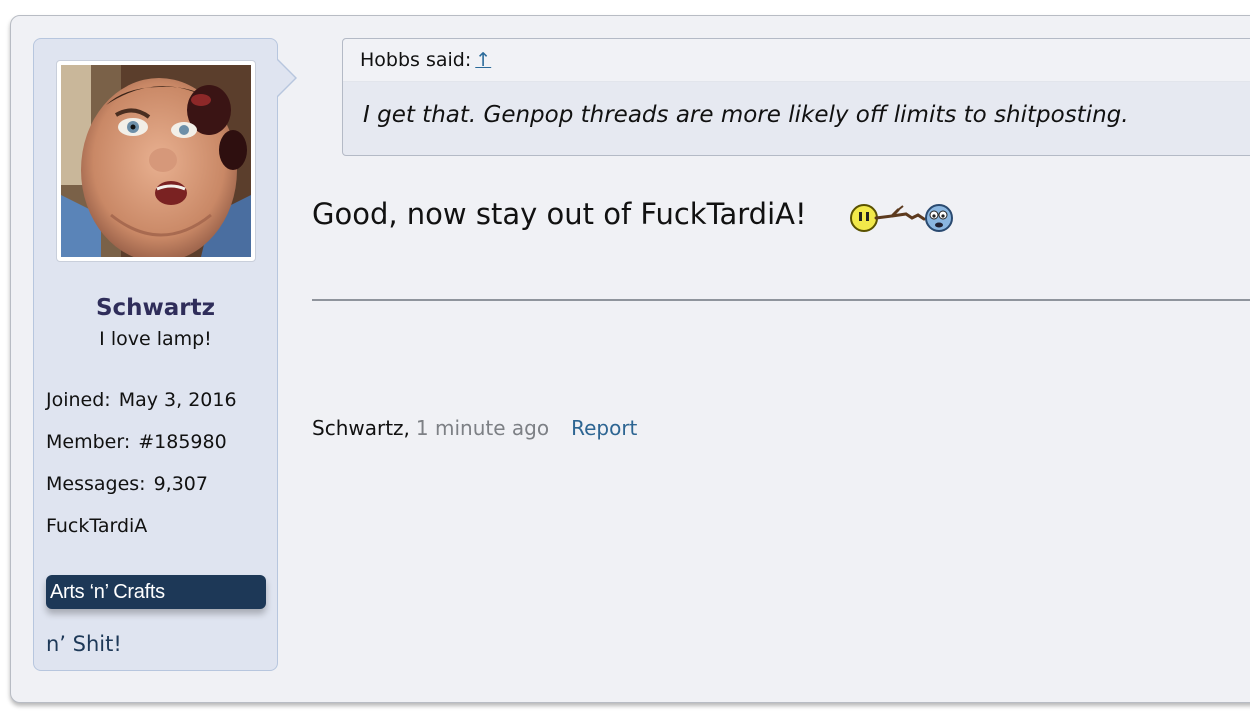 Image resolution: width=1250 pixels, height=728 pixels. What do you see at coordinates (604, 428) in the screenshot?
I see `report-link: Report` at bounding box center [604, 428].